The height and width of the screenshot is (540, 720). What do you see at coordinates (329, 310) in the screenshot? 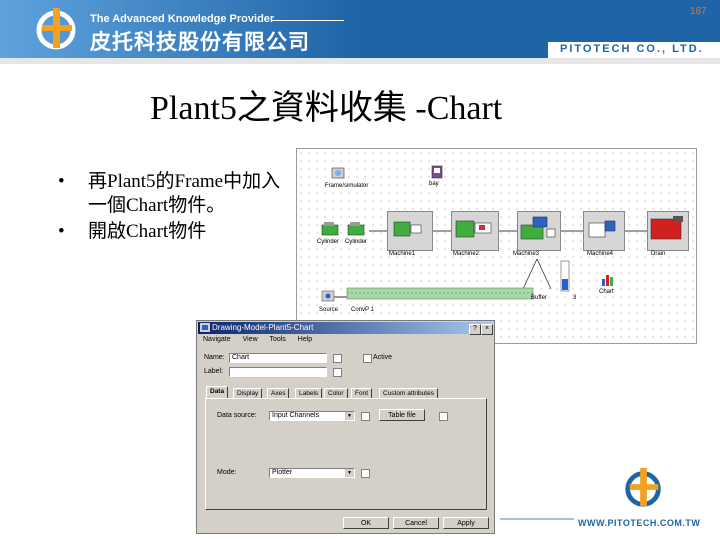
I see `source-label: Source` at bounding box center [329, 310].